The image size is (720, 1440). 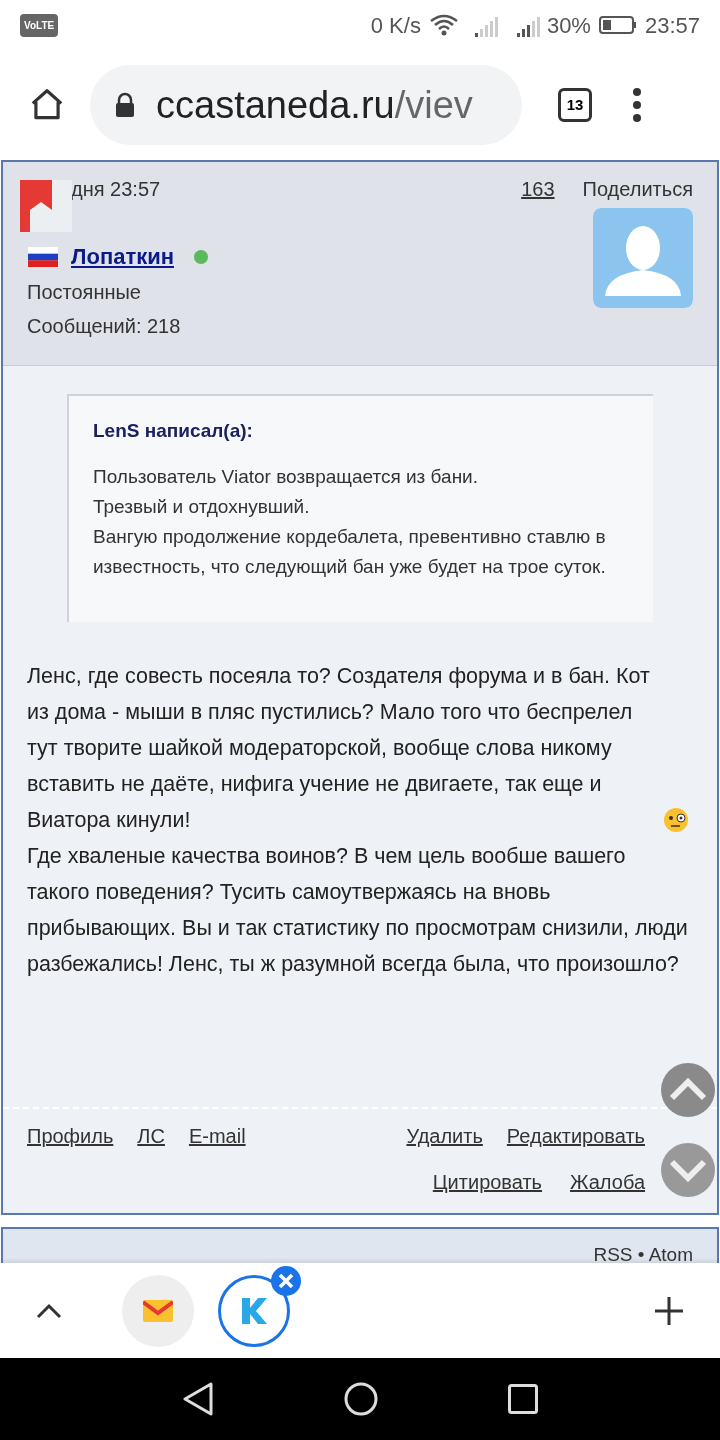 I want to click on share-link: Поделиться, so click(x=637, y=189).